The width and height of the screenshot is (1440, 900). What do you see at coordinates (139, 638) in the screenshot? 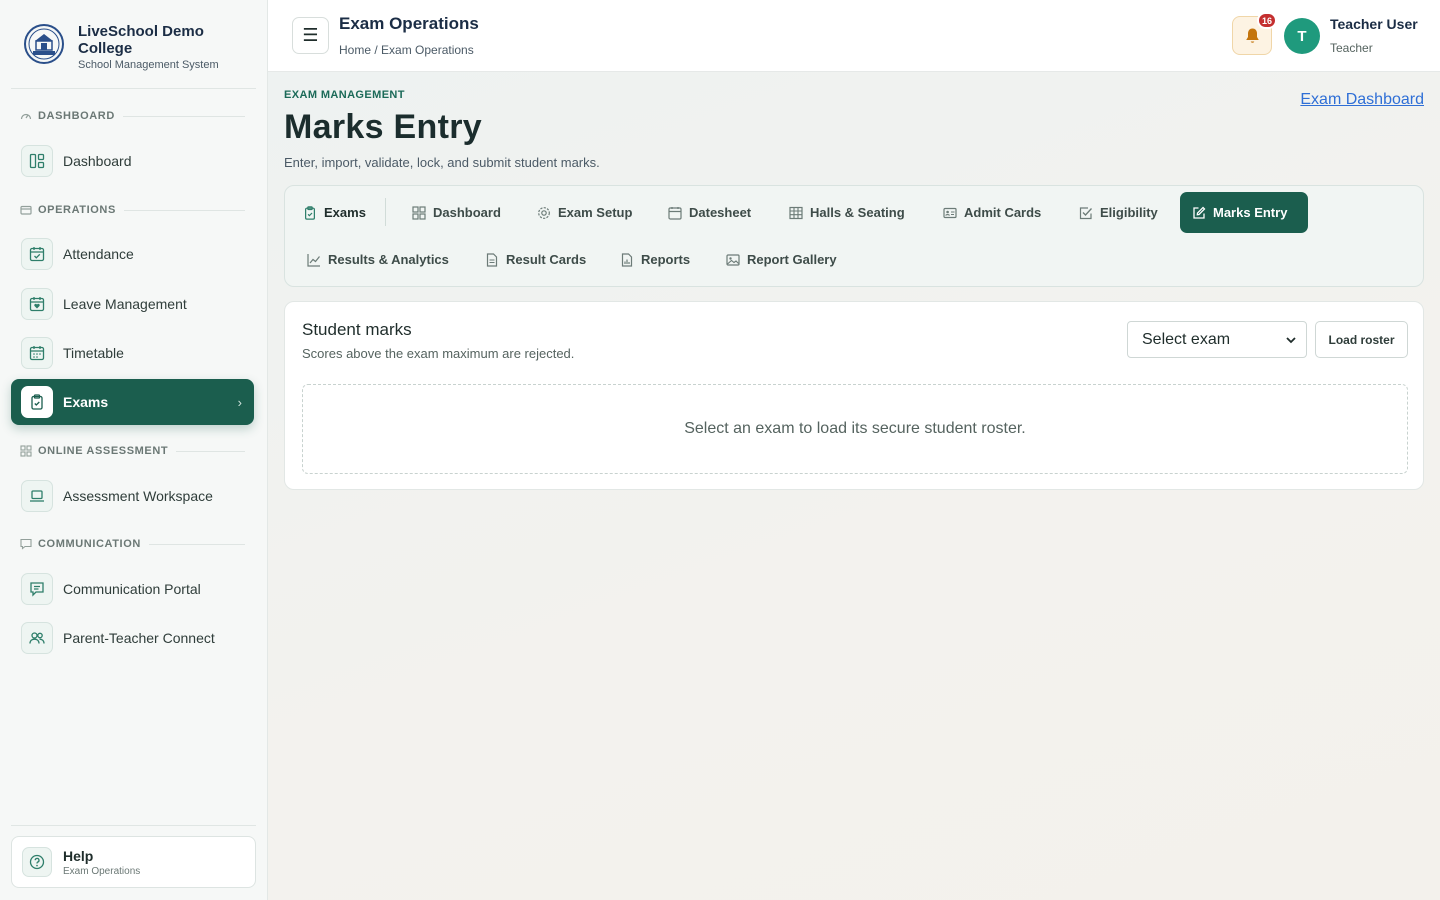
I see `sidebar-item-label: Parent-Teacher Connect` at bounding box center [139, 638].